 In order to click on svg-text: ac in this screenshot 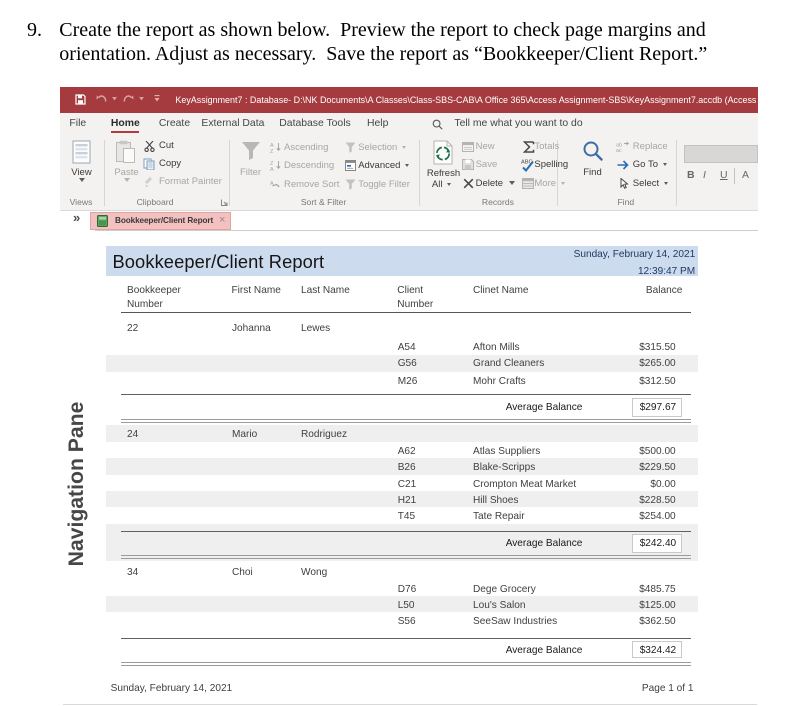, I will do `click(619, 150)`.